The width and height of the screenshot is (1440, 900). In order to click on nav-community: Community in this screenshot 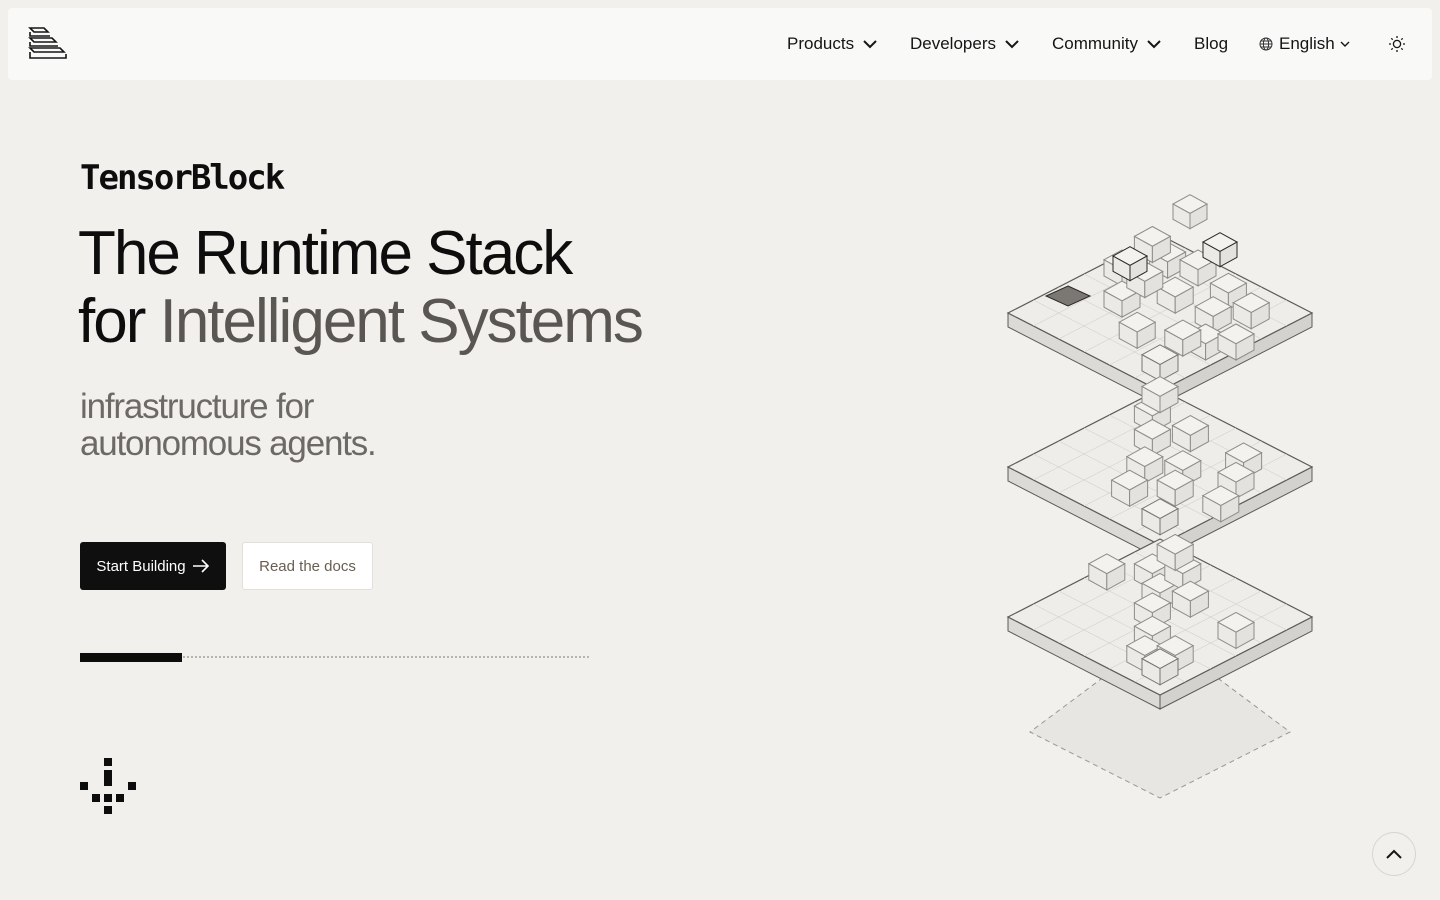, I will do `click(1107, 44)`.